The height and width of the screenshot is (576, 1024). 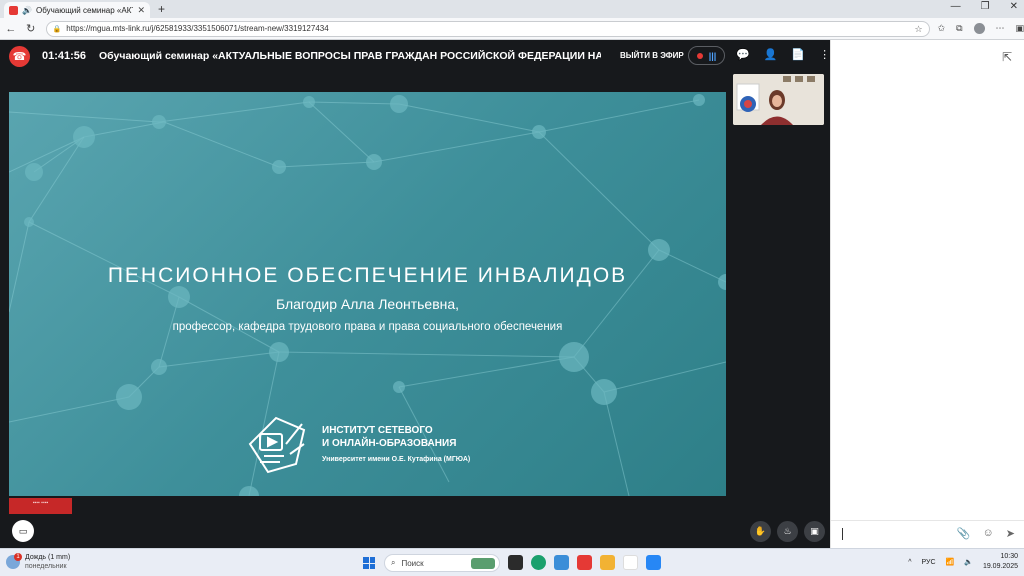 What do you see at coordinates (18, 557) in the screenshot?
I see `weather-badge: 1` at bounding box center [18, 557].